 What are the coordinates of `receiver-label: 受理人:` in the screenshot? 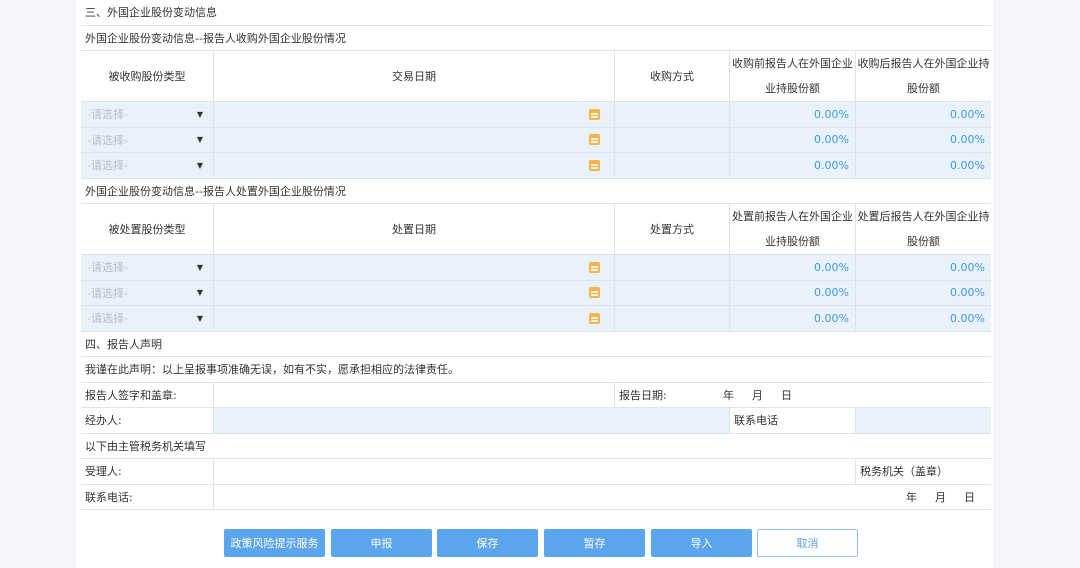 It's located at (147, 471).